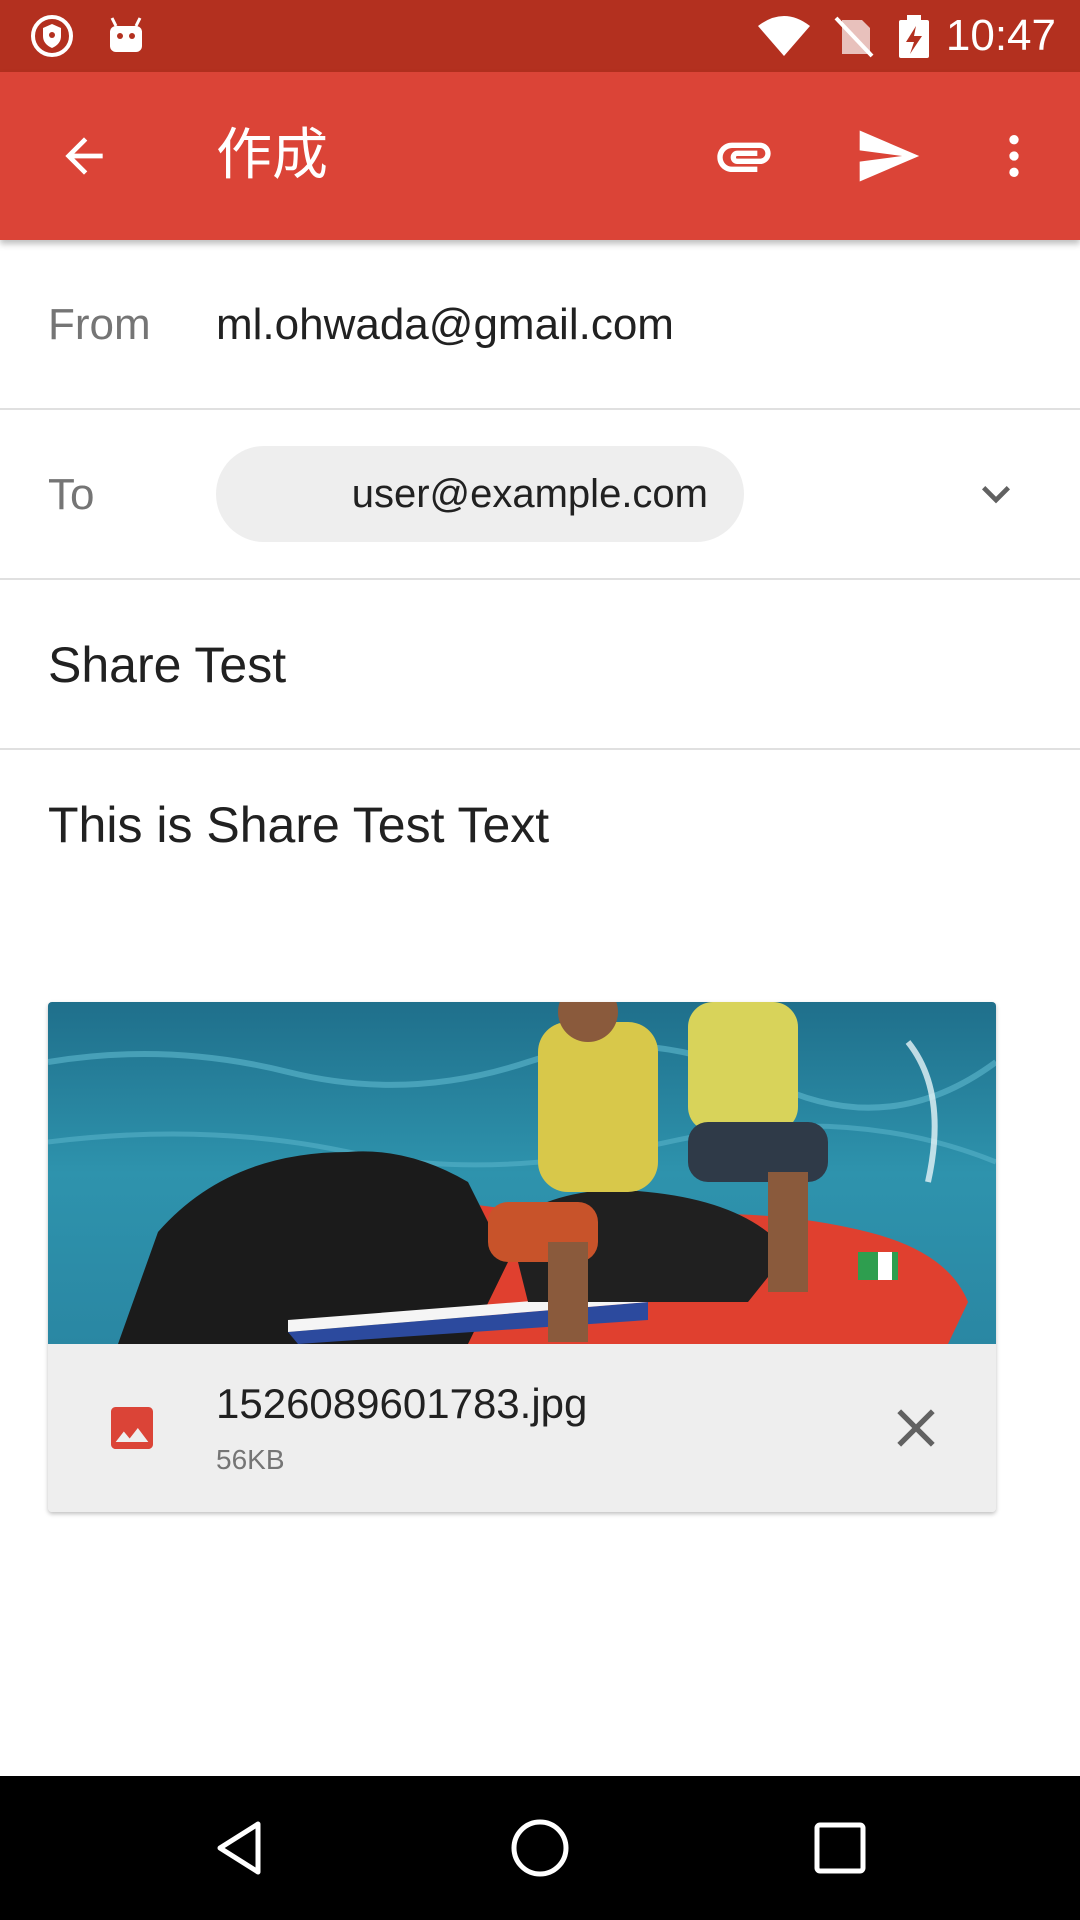  I want to click on send-icon, so click(889, 156).